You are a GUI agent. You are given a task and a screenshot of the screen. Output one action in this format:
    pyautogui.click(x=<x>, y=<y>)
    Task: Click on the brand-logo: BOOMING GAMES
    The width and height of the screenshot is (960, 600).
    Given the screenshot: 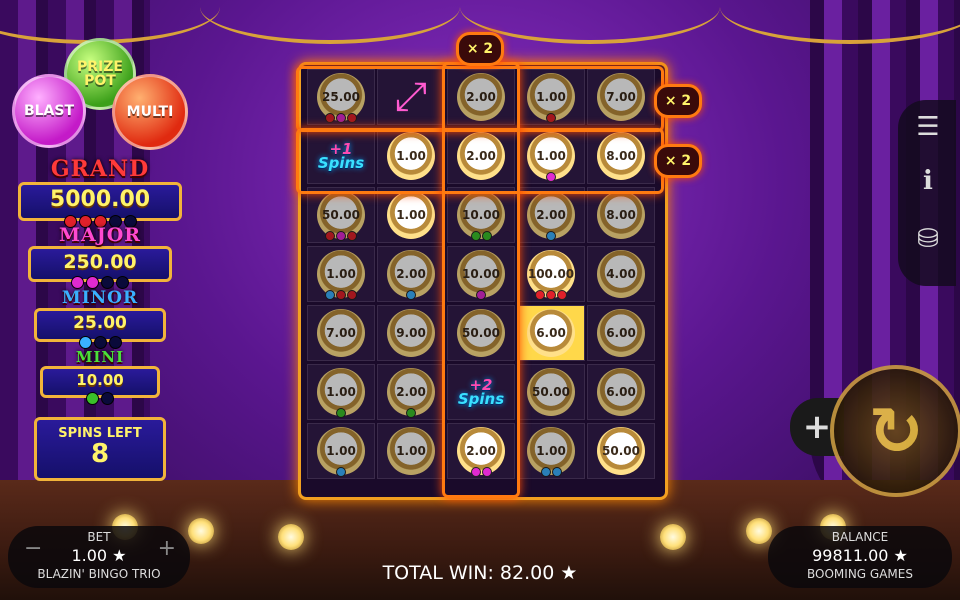 What is the action you would take?
    pyautogui.click(x=860, y=574)
    